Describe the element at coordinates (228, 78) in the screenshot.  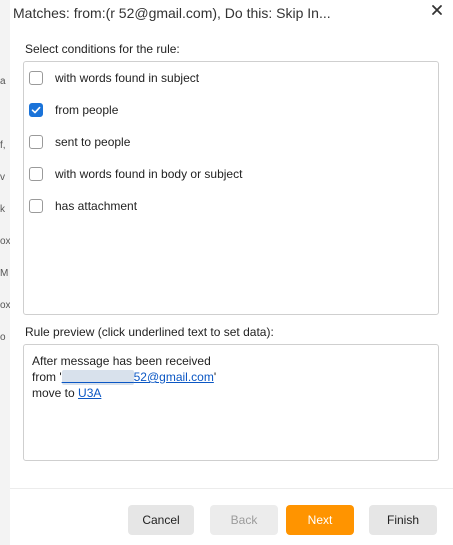
I see `condition-words-in-subject: with words found in subject` at that location.